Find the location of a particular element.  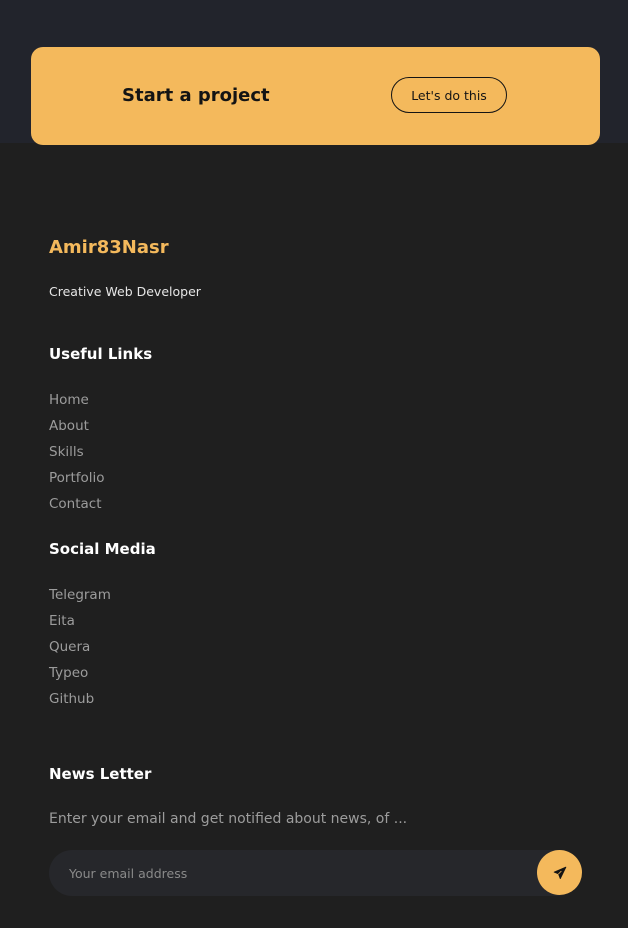

footer-link-skills: Skills is located at coordinates (77, 456).